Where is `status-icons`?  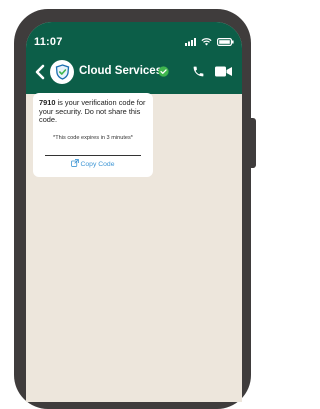
status-icons is located at coordinates (209, 42).